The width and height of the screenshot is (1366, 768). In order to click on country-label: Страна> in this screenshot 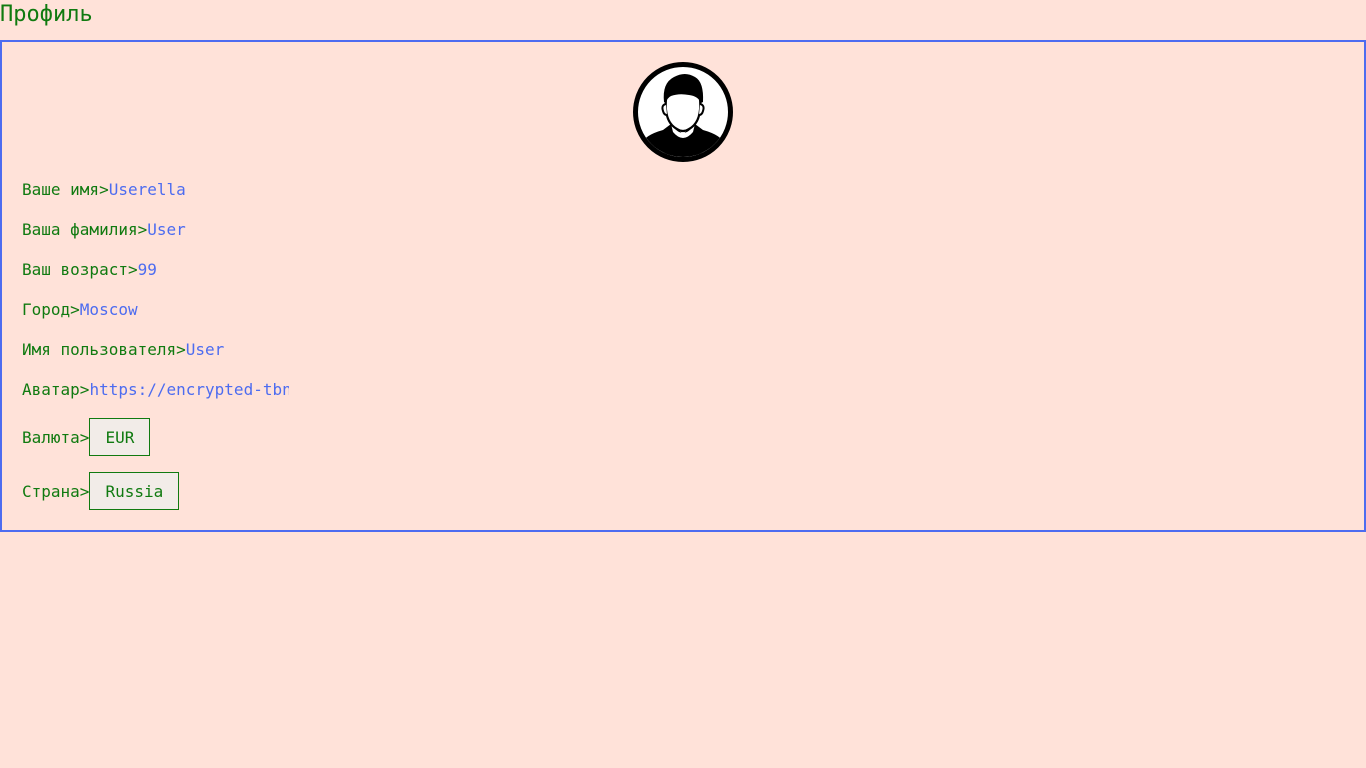, I will do `click(56, 491)`.